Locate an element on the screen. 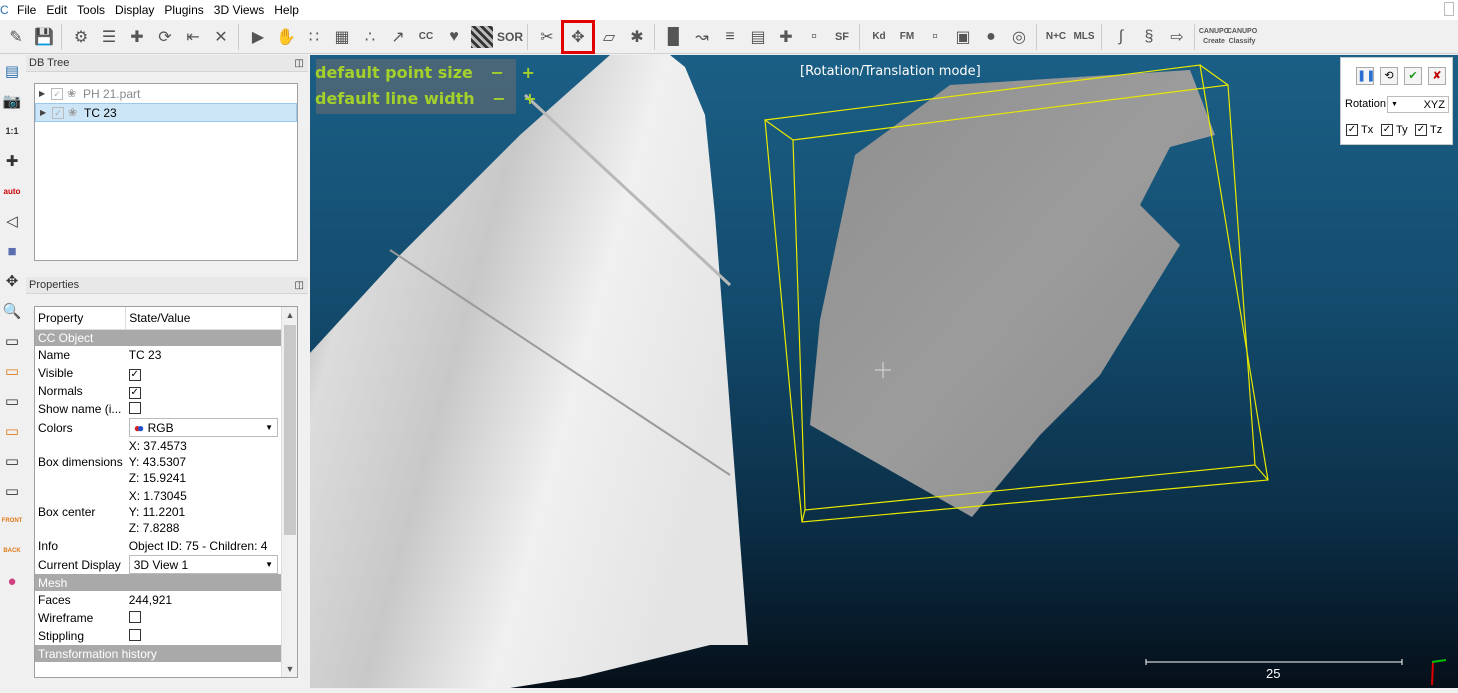 This screenshot has width=1458, height=693. menu-edit: Edit is located at coordinates (56, 10).